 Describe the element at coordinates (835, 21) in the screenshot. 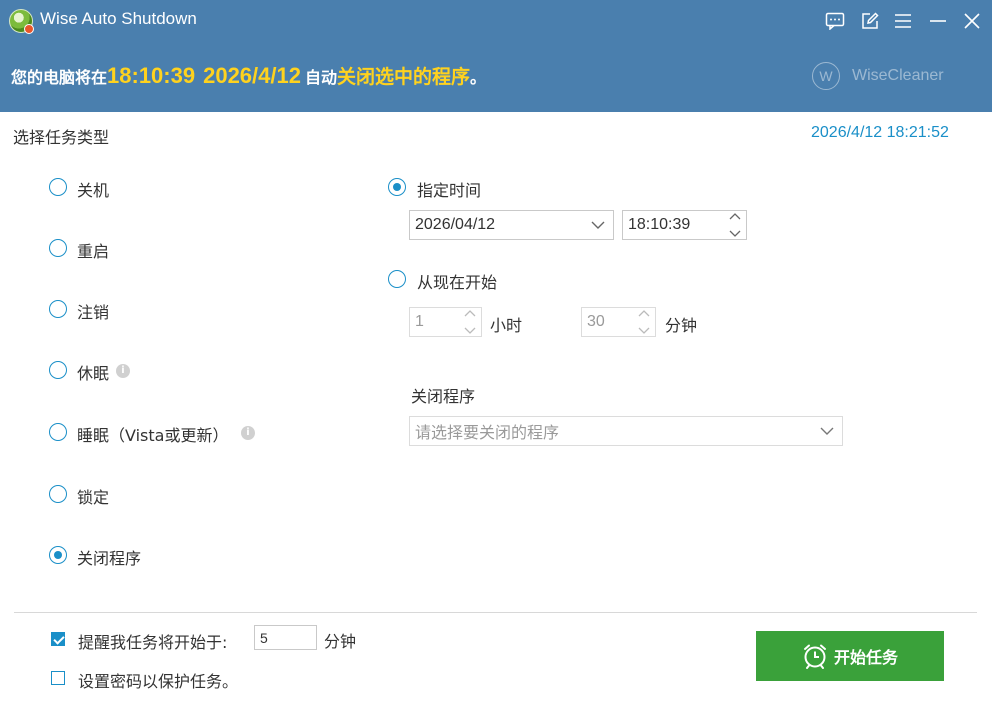

I see `feedback-icon` at that location.